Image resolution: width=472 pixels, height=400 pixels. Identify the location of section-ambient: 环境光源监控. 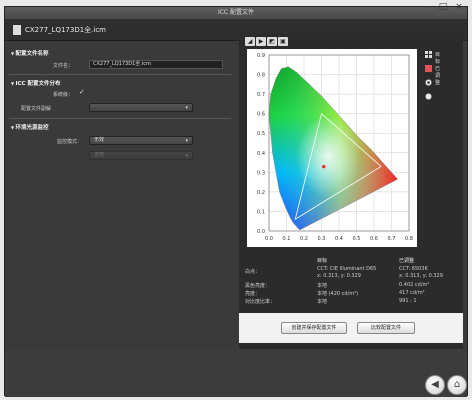
(29, 127).